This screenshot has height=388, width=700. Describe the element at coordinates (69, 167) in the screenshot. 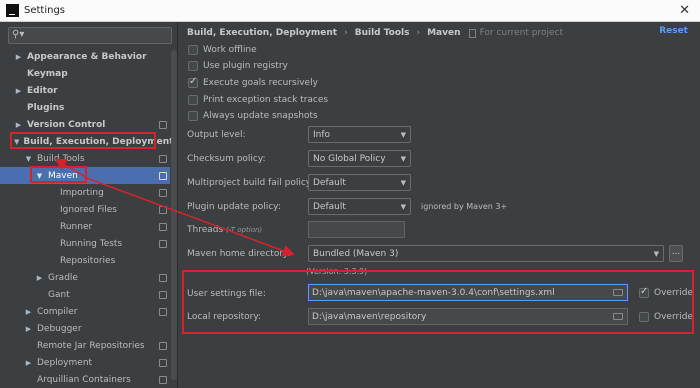

I see `arrow-to-build-tools` at that location.